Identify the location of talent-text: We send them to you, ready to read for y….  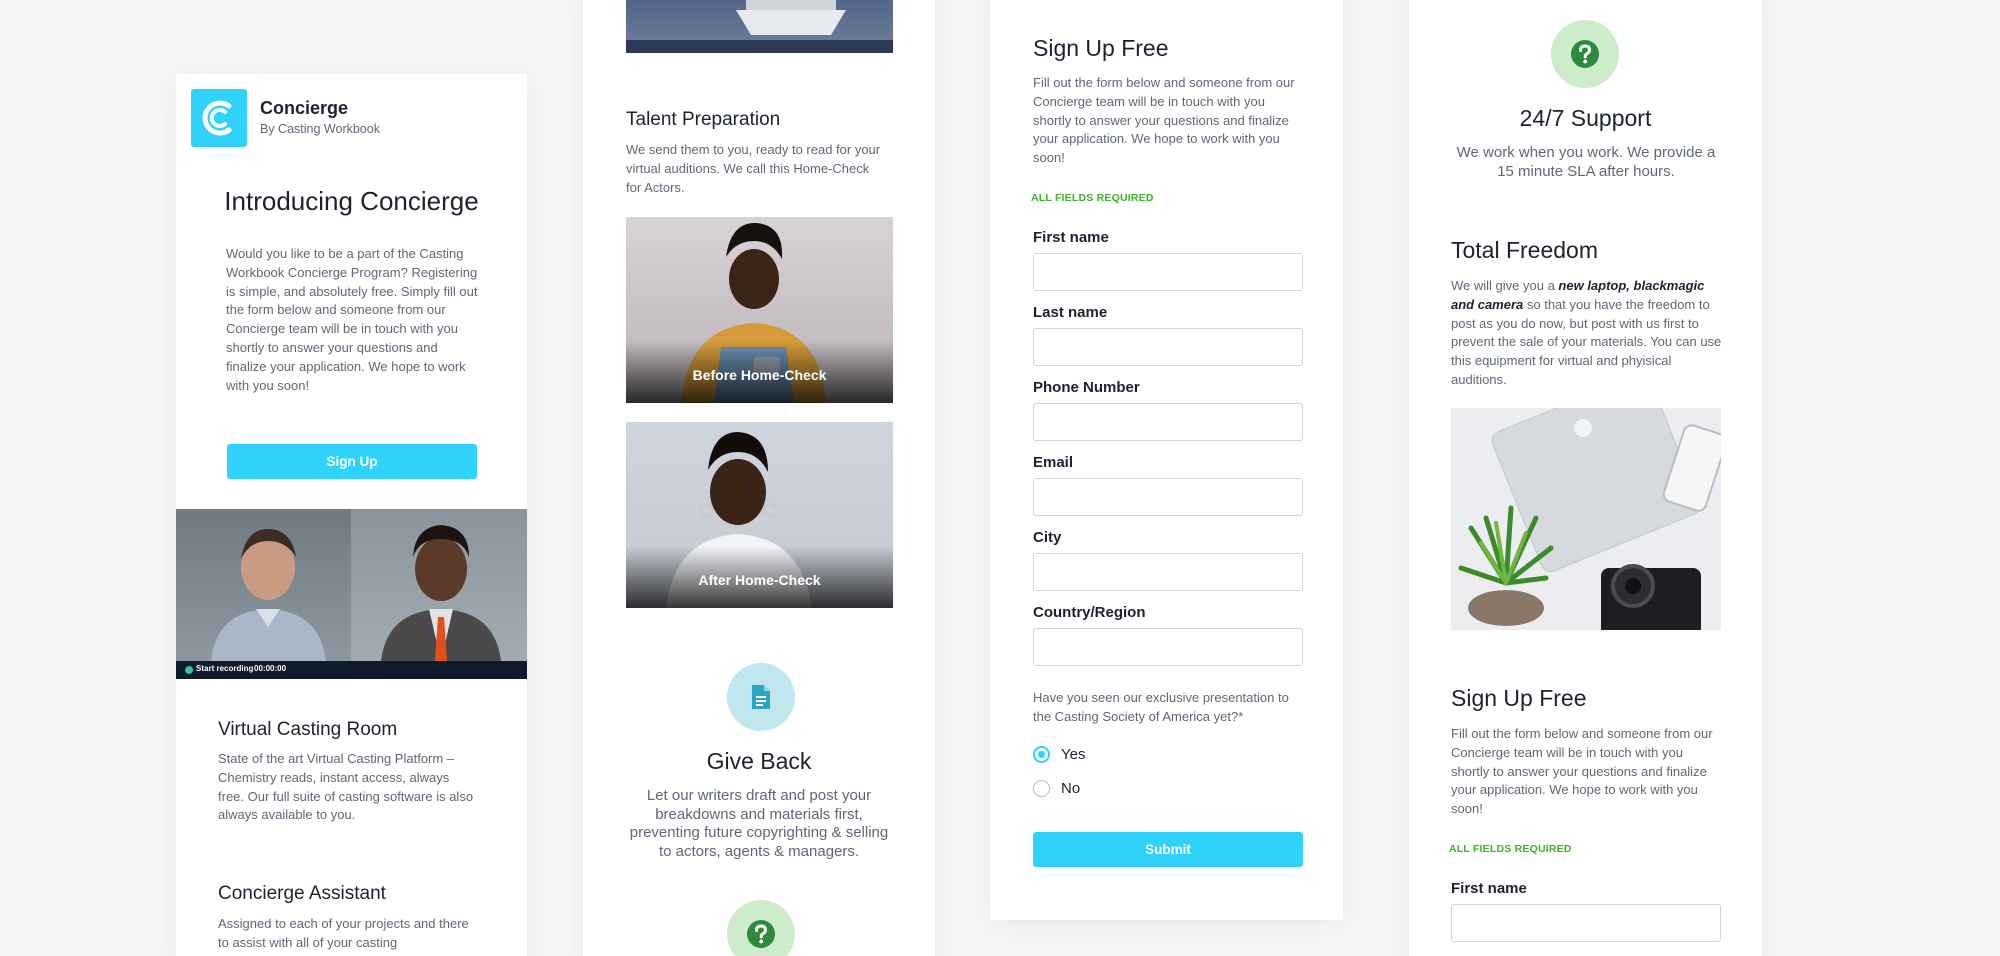
(753, 168).